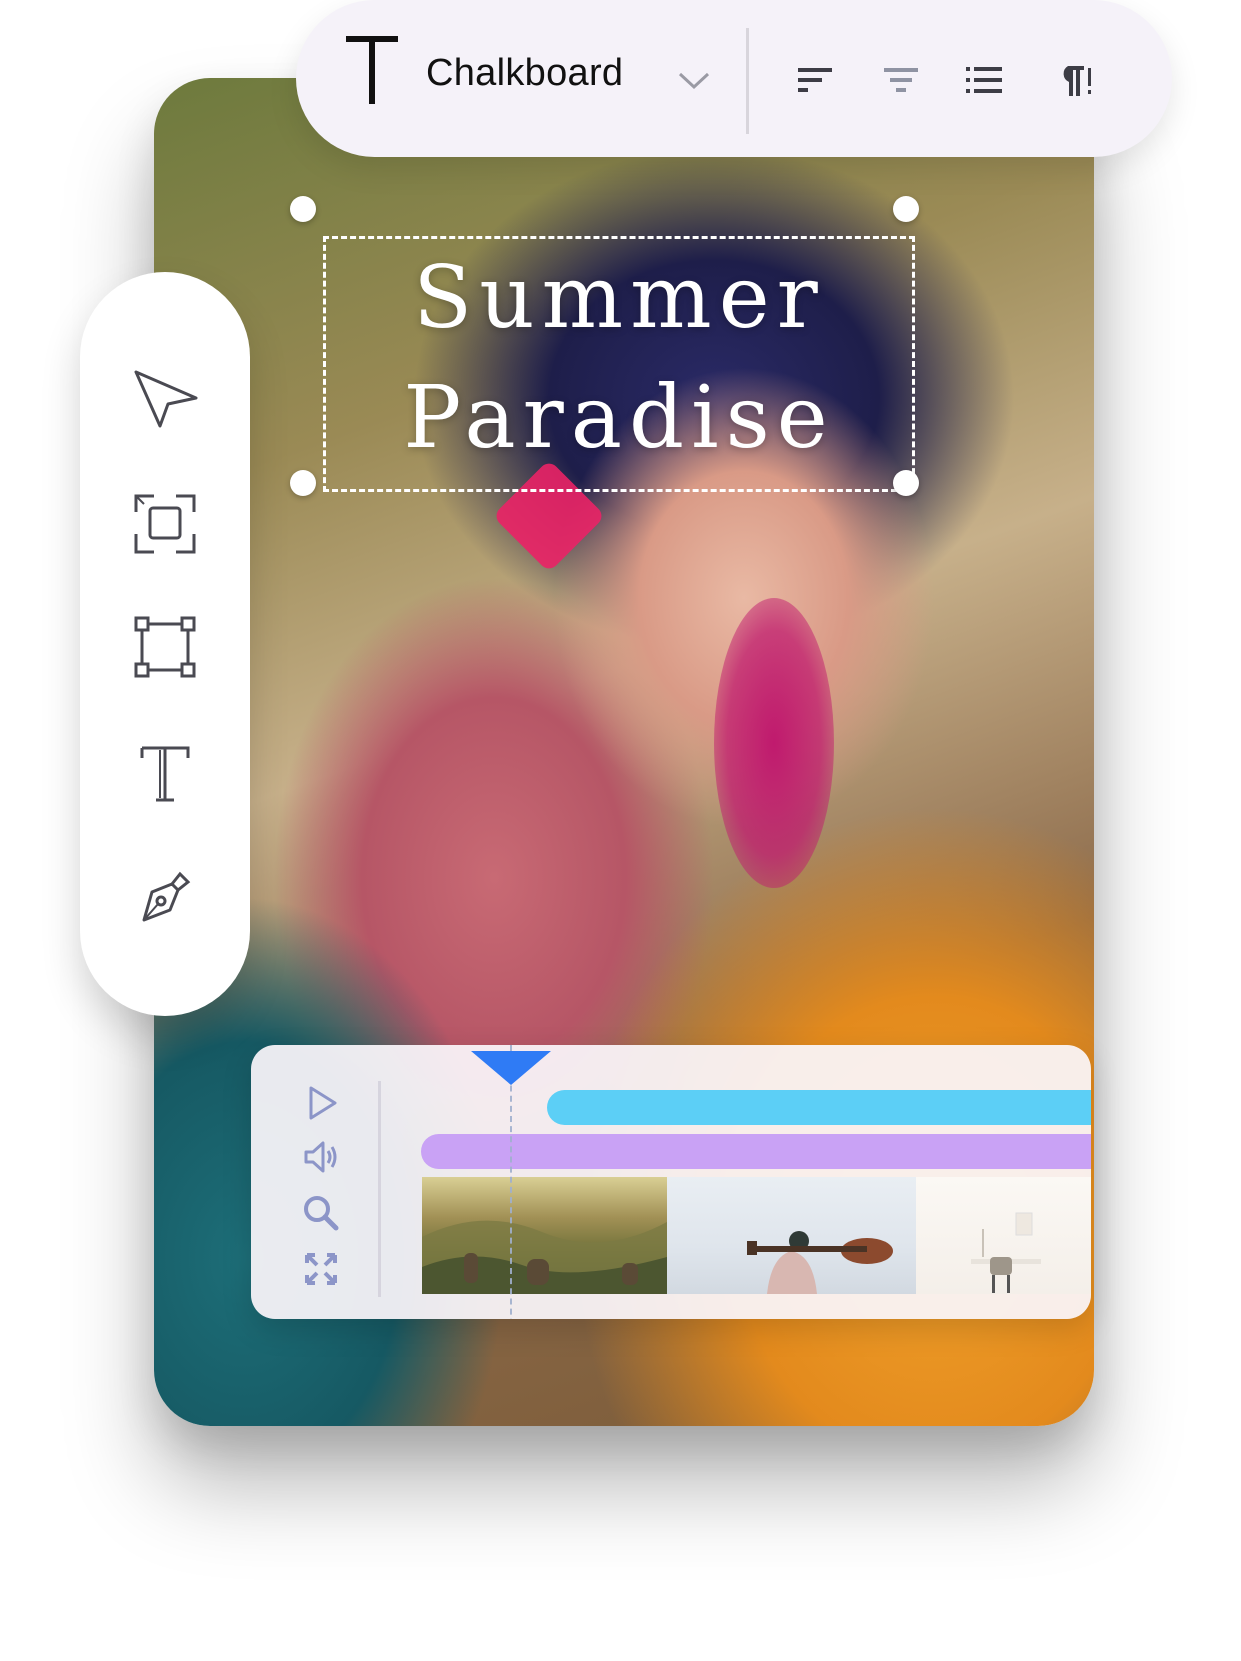 The width and height of the screenshot is (1241, 1661). I want to click on resize-handle-bottom-left, so click(303, 483).